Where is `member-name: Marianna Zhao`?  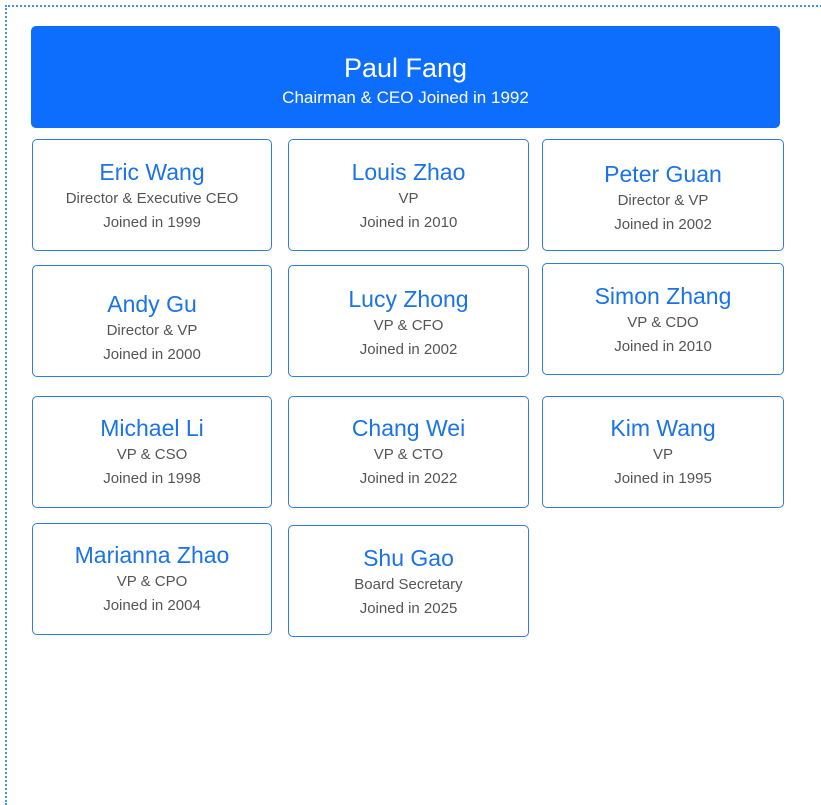
member-name: Marianna Zhao is located at coordinates (152, 555).